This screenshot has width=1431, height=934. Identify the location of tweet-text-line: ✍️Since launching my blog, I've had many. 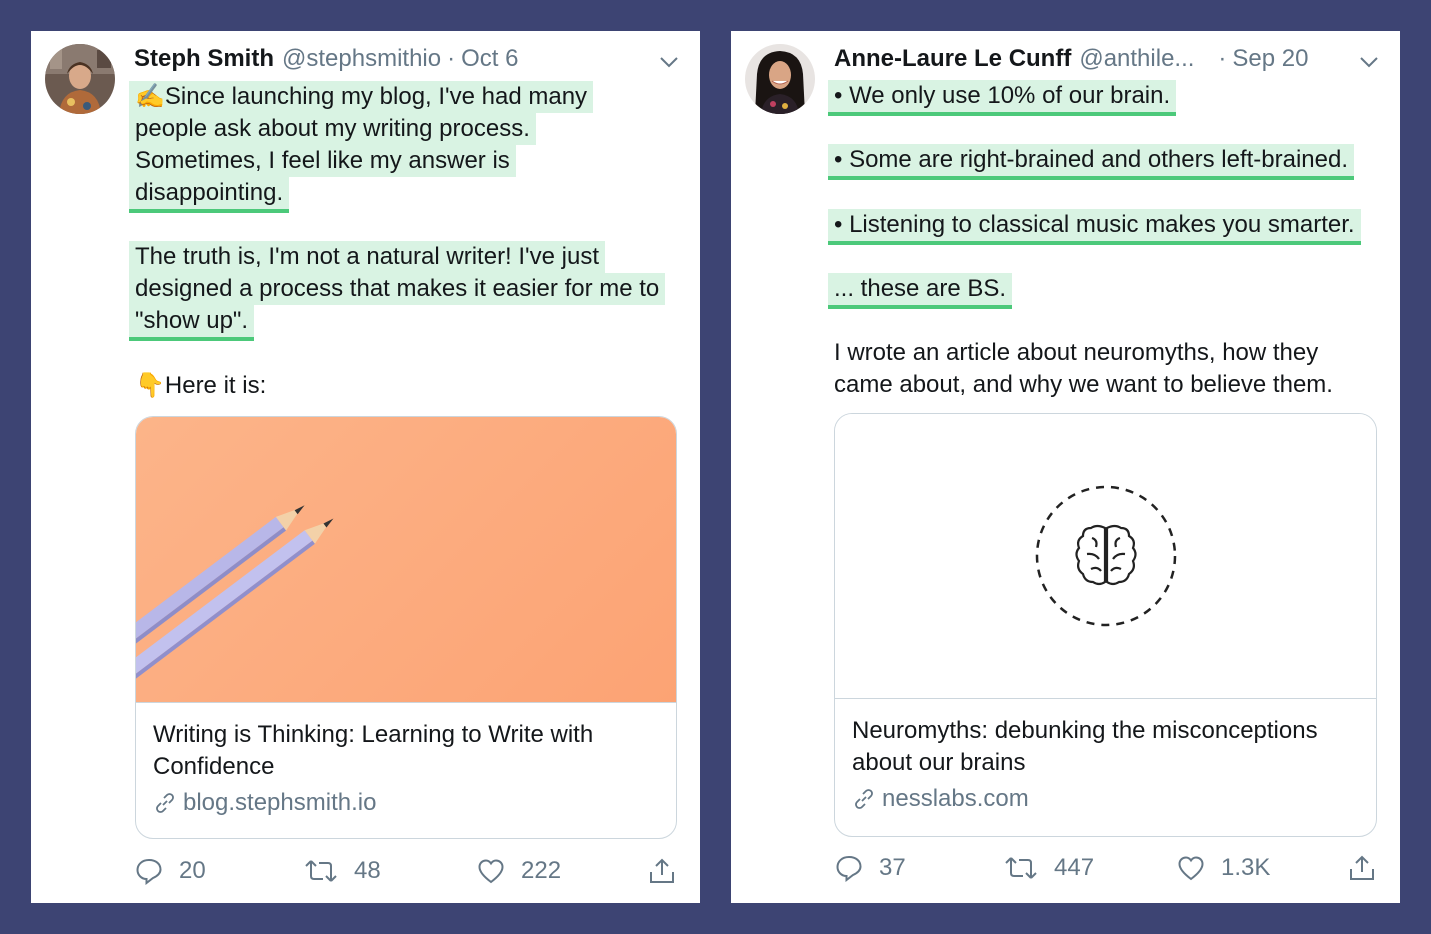
(361, 97).